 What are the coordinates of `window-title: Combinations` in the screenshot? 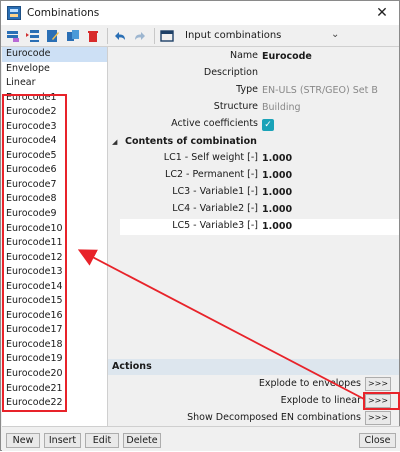 It's located at (63, 13).